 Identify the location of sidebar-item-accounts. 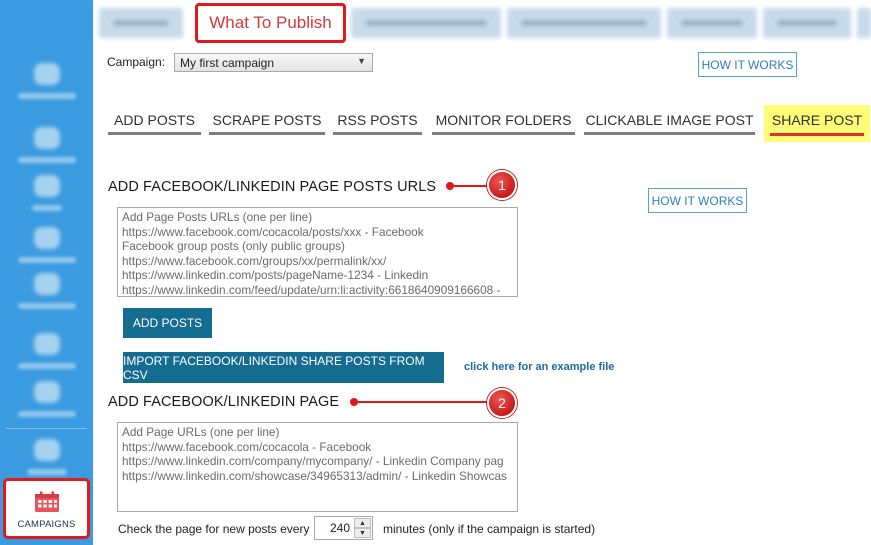
(46, 399).